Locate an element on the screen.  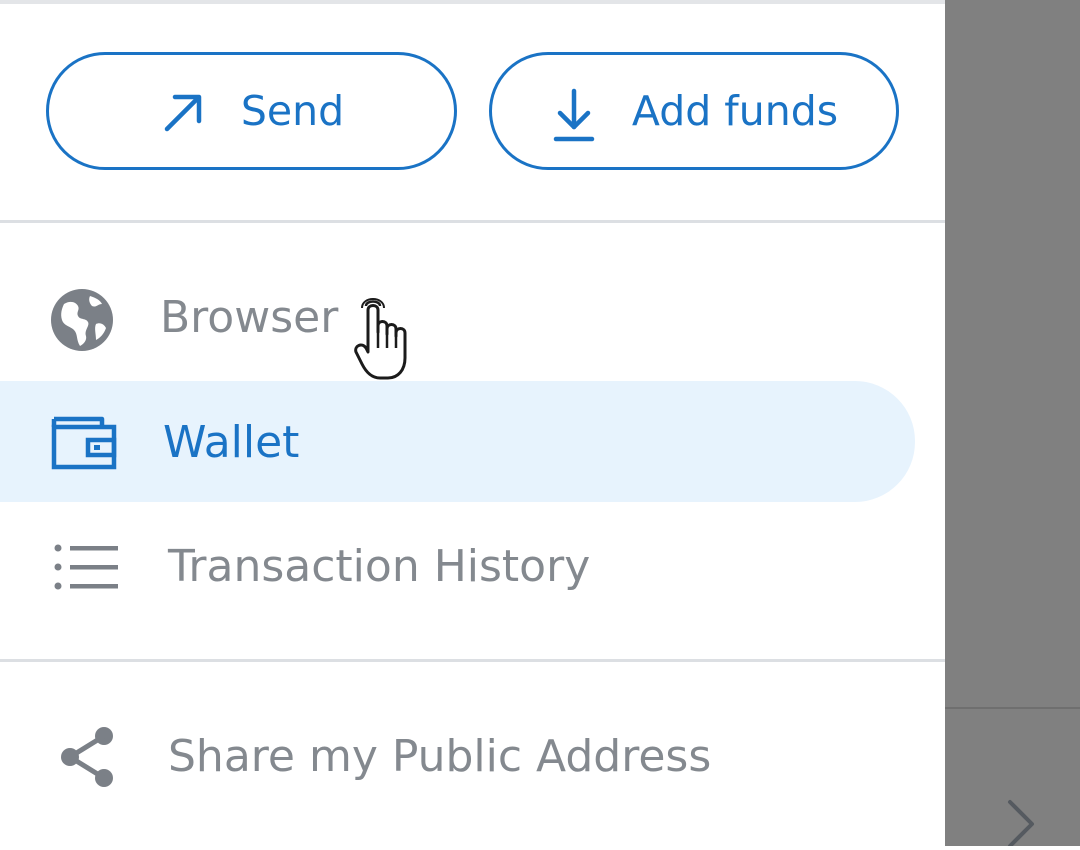
add-funds-label: Add funds is located at coordinates (735, 111).